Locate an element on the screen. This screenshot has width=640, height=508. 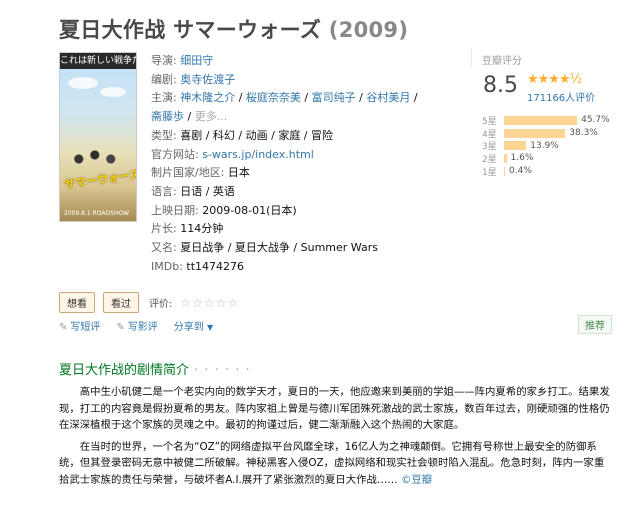
want-to-watch-button: 想看 is located at coordinates (77, 302).